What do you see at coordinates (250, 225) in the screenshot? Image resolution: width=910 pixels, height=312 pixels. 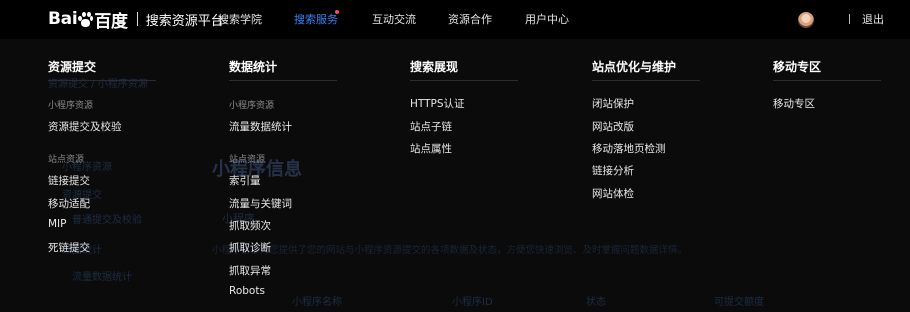 I see `menu-link-crawl-frequency: 抓取频次` at bounding box center [250, 225].